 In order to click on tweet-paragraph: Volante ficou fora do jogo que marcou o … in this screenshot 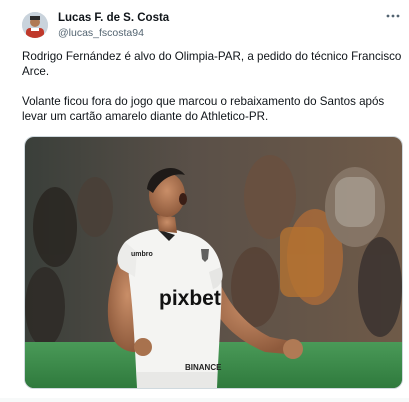, I will do `click(203, 109)`.